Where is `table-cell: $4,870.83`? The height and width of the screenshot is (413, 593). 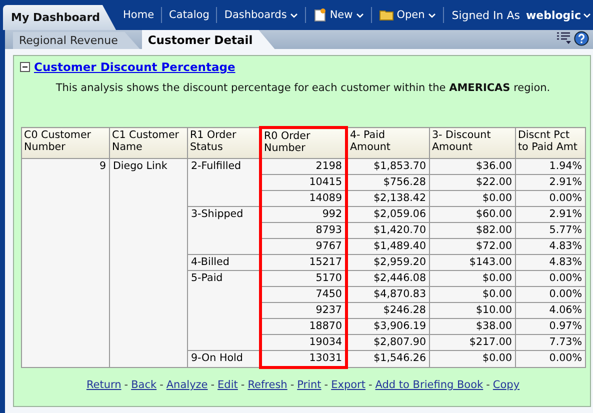
table-cell: $4,870.83 is located at coordinates (388, 294).